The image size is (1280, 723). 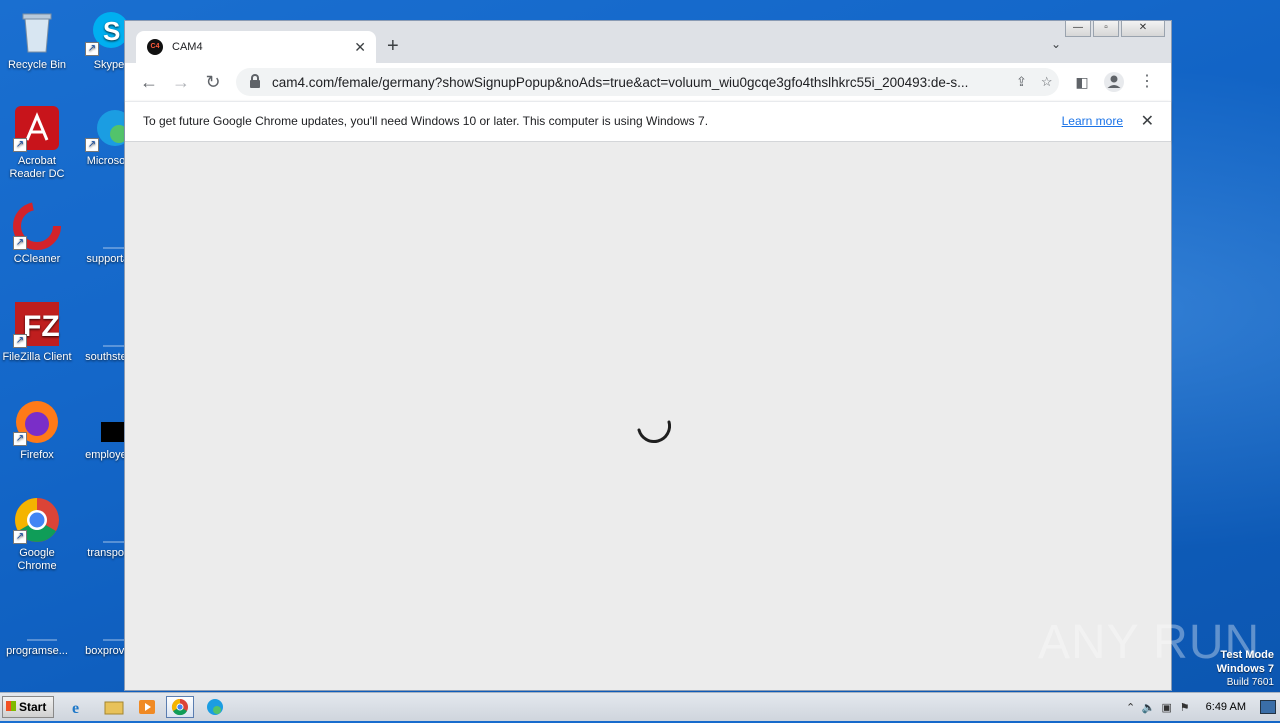 I want to click on file-icon, so click(x=37, y=618).